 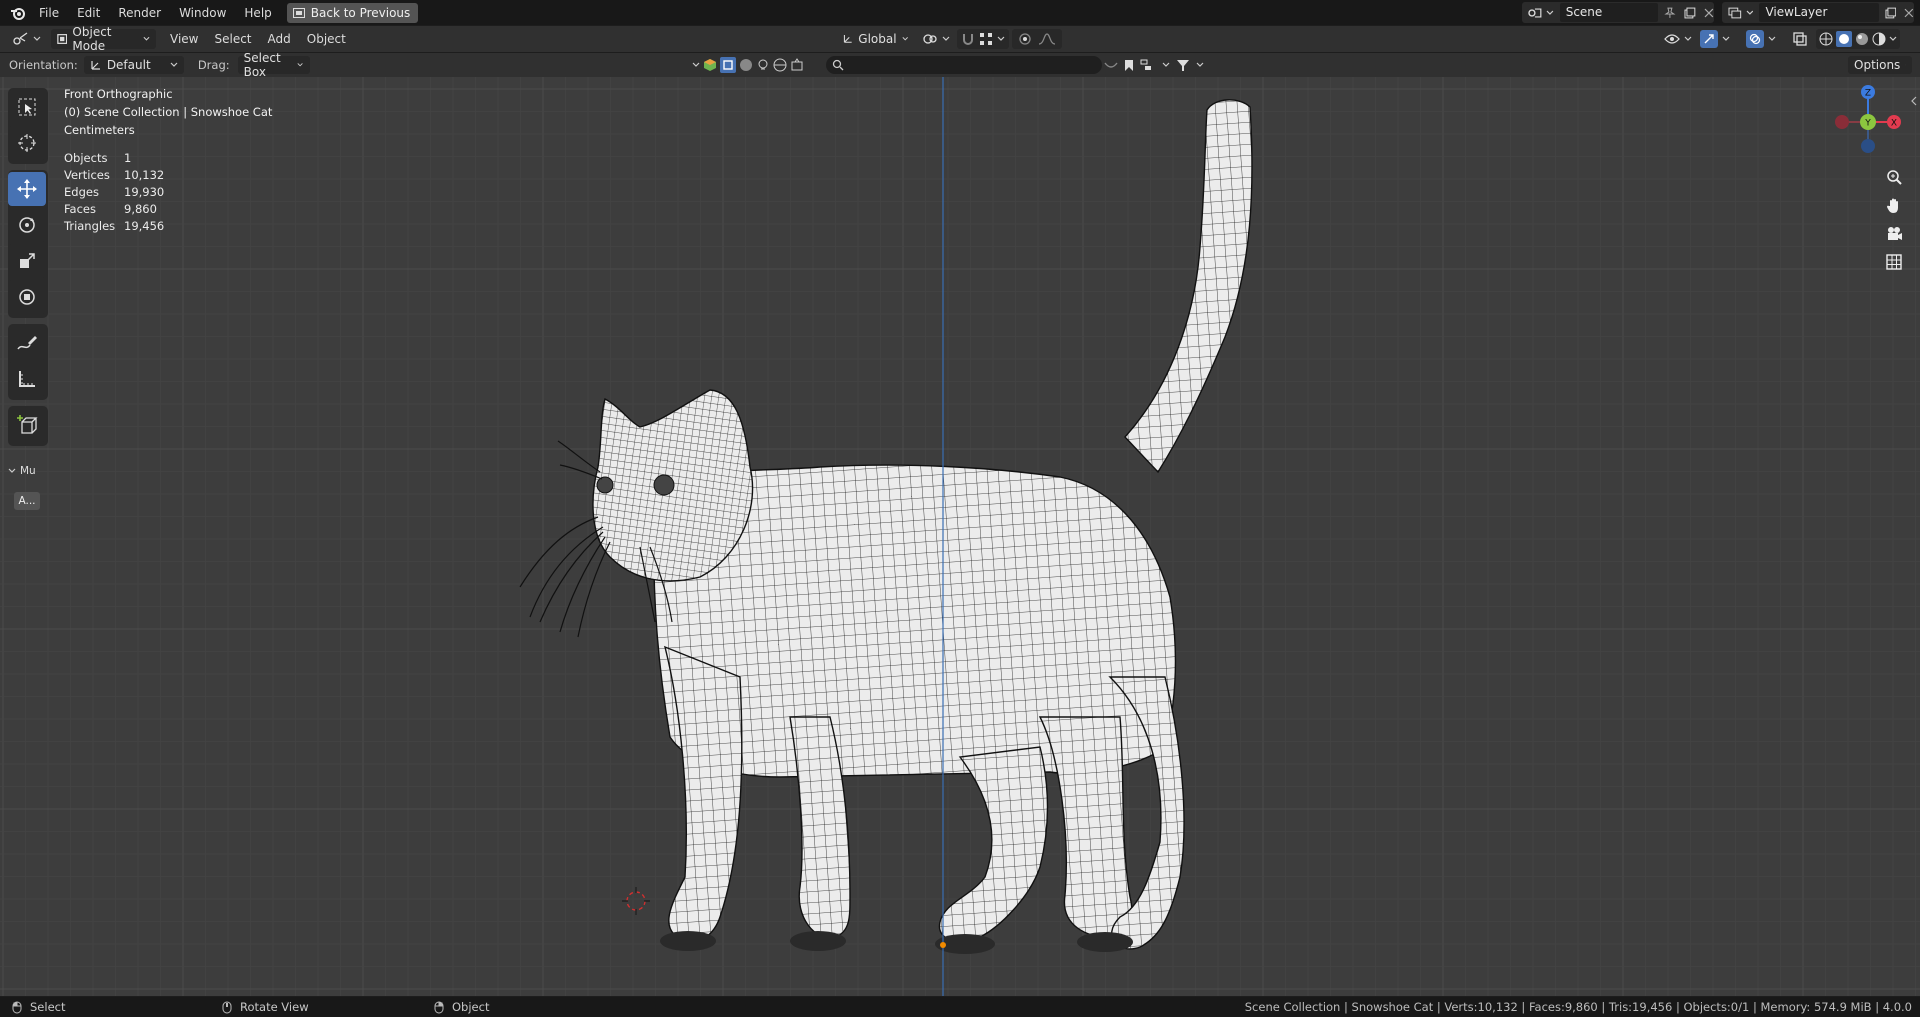 What do you see at coordinates (1690, 13) in the screenshot?
I see `duplicate-scene-icon` at bounding box center [1690, 13].